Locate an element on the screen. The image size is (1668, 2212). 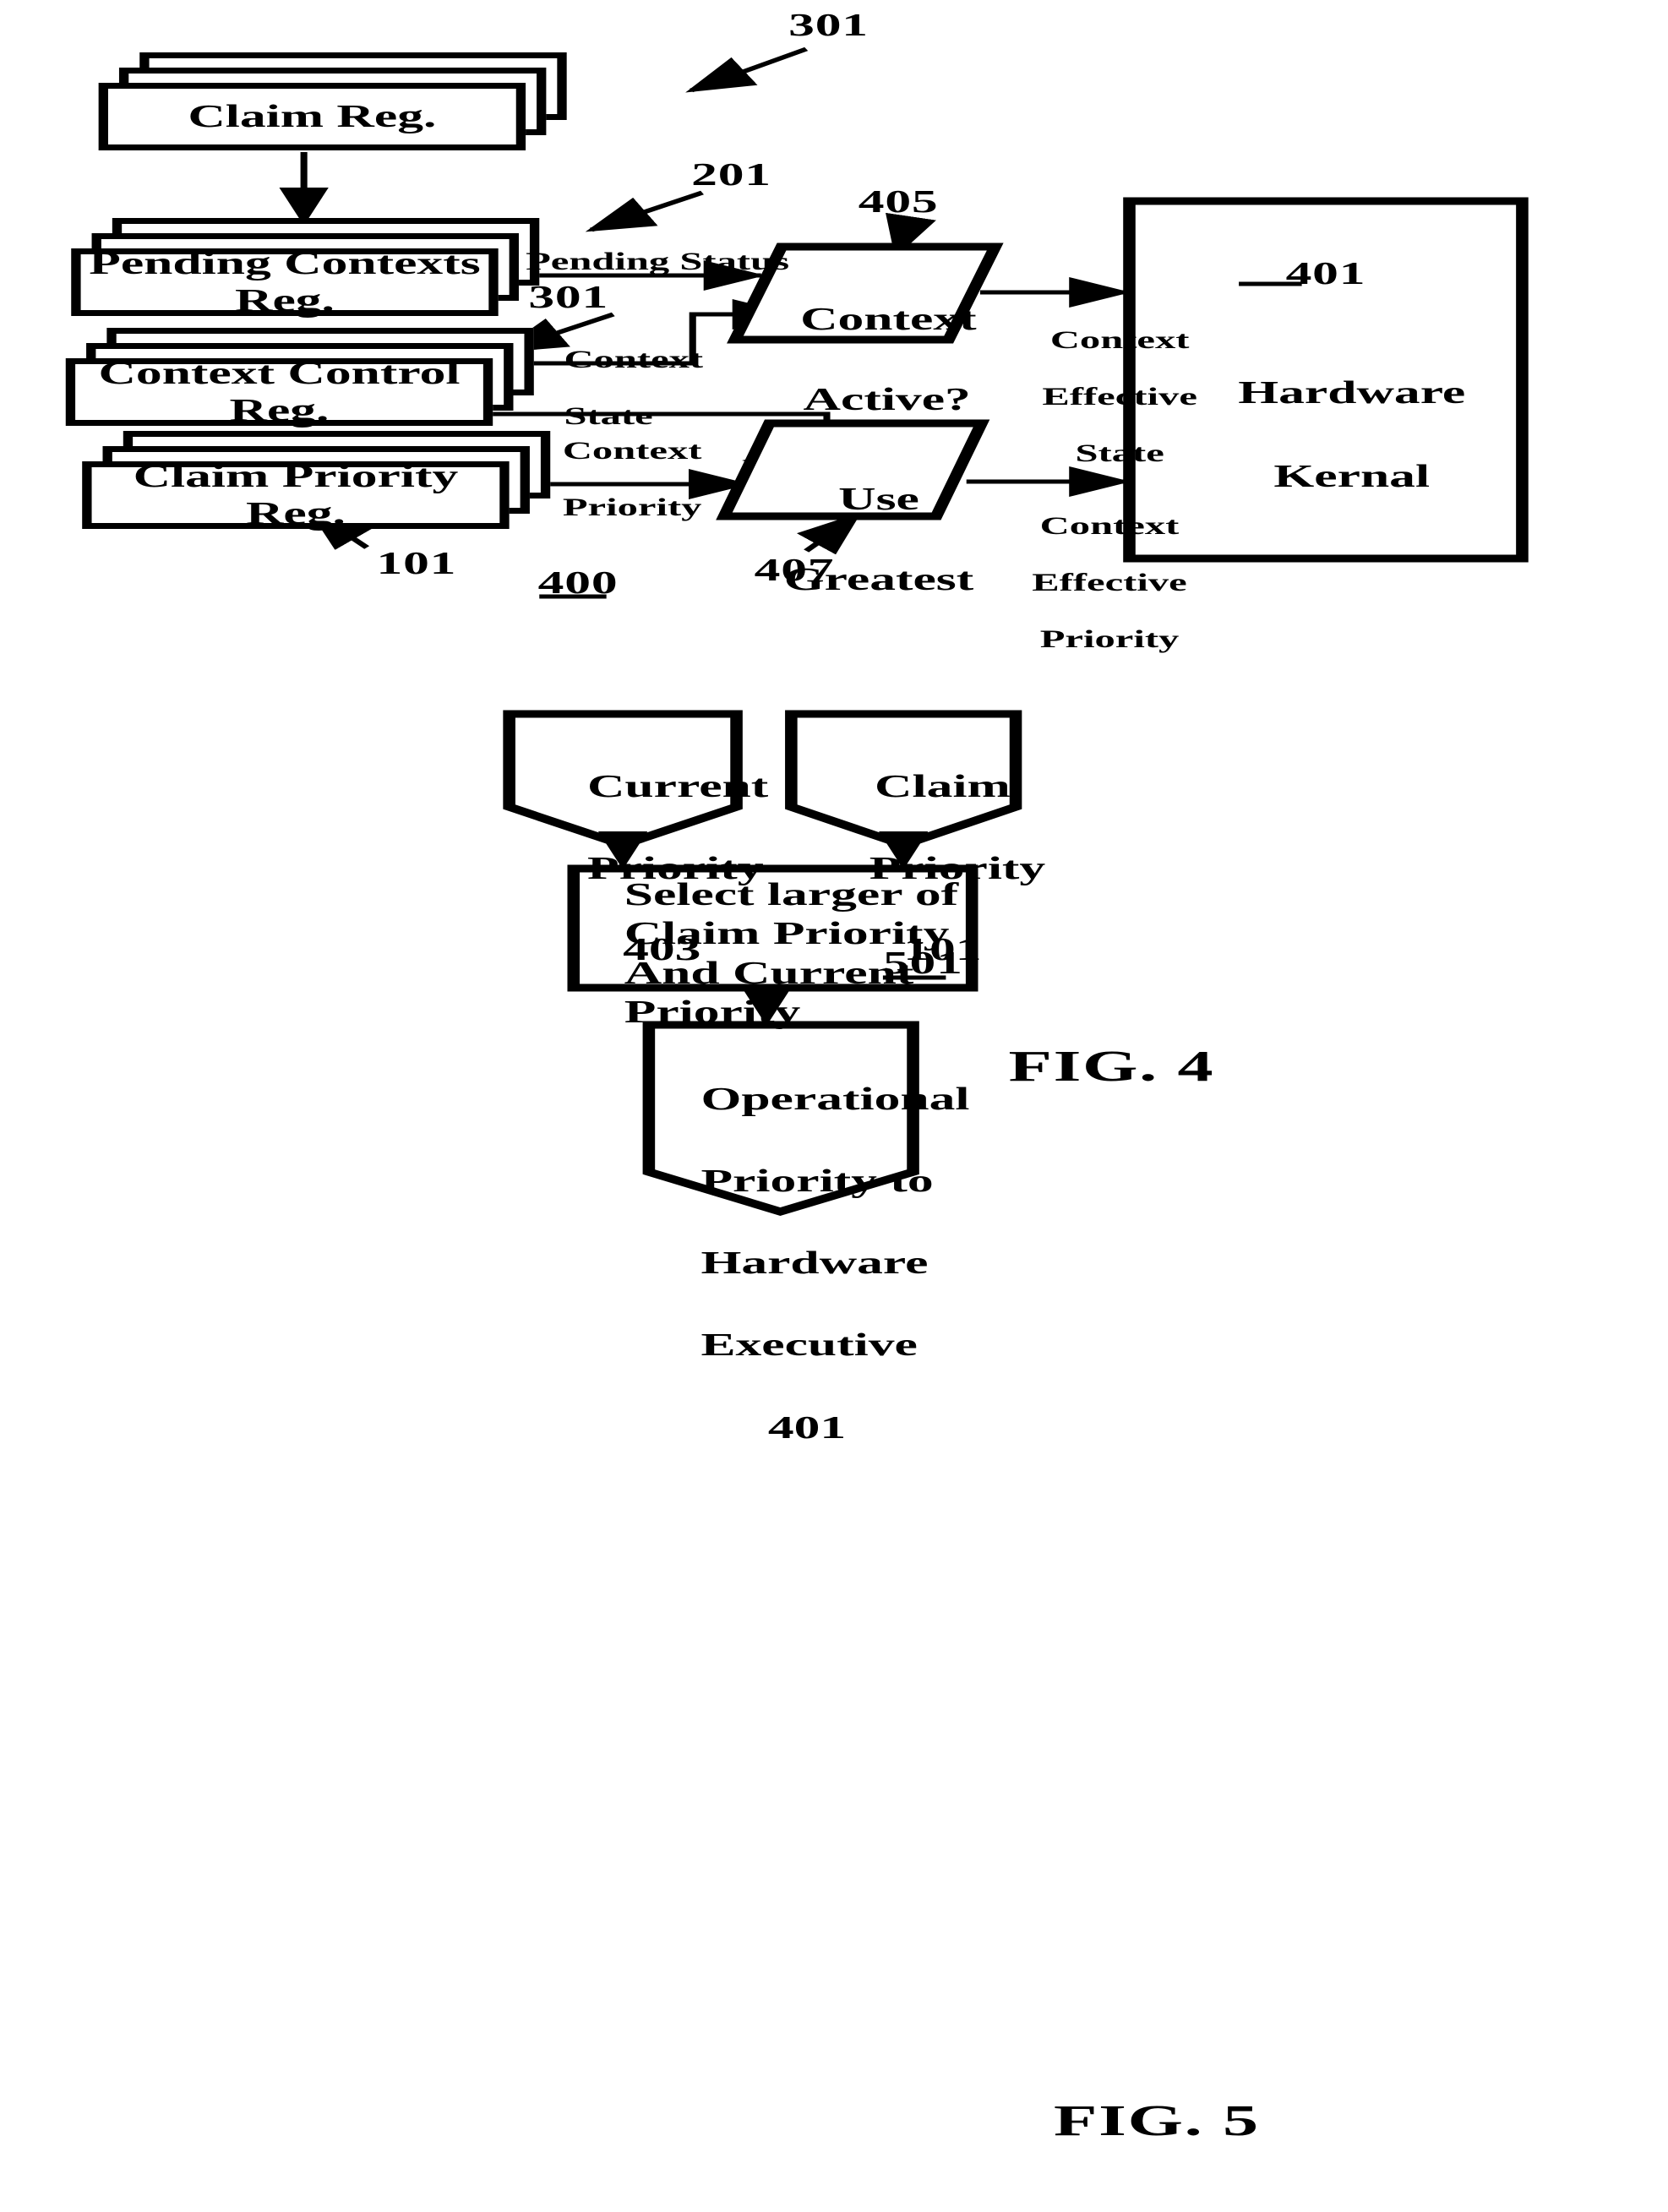
select-larger-line3: And Current is located at coordinates (769, 973).